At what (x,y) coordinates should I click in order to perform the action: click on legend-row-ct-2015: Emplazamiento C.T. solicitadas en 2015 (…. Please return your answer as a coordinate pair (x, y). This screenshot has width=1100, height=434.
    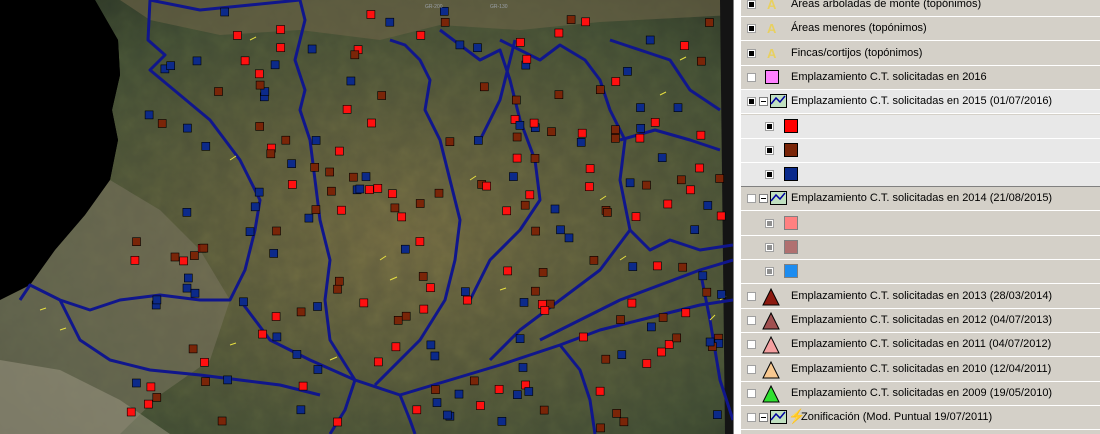
    Looking at the image, I should click on (920, 102).